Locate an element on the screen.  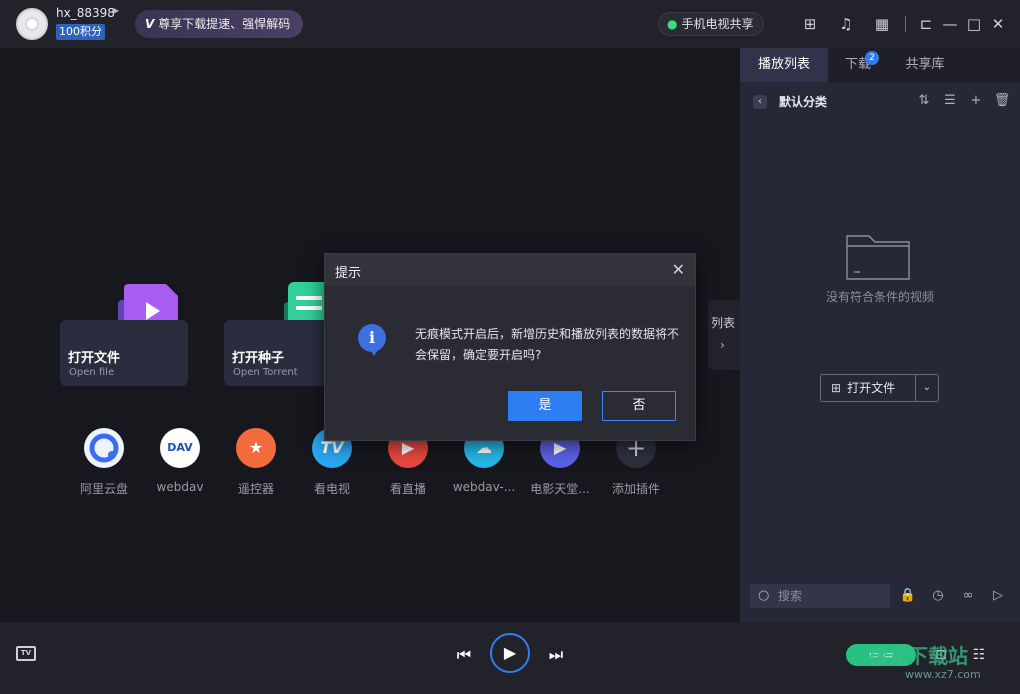
trash-icon: 🗑 is located at coordinates (1002, 101).